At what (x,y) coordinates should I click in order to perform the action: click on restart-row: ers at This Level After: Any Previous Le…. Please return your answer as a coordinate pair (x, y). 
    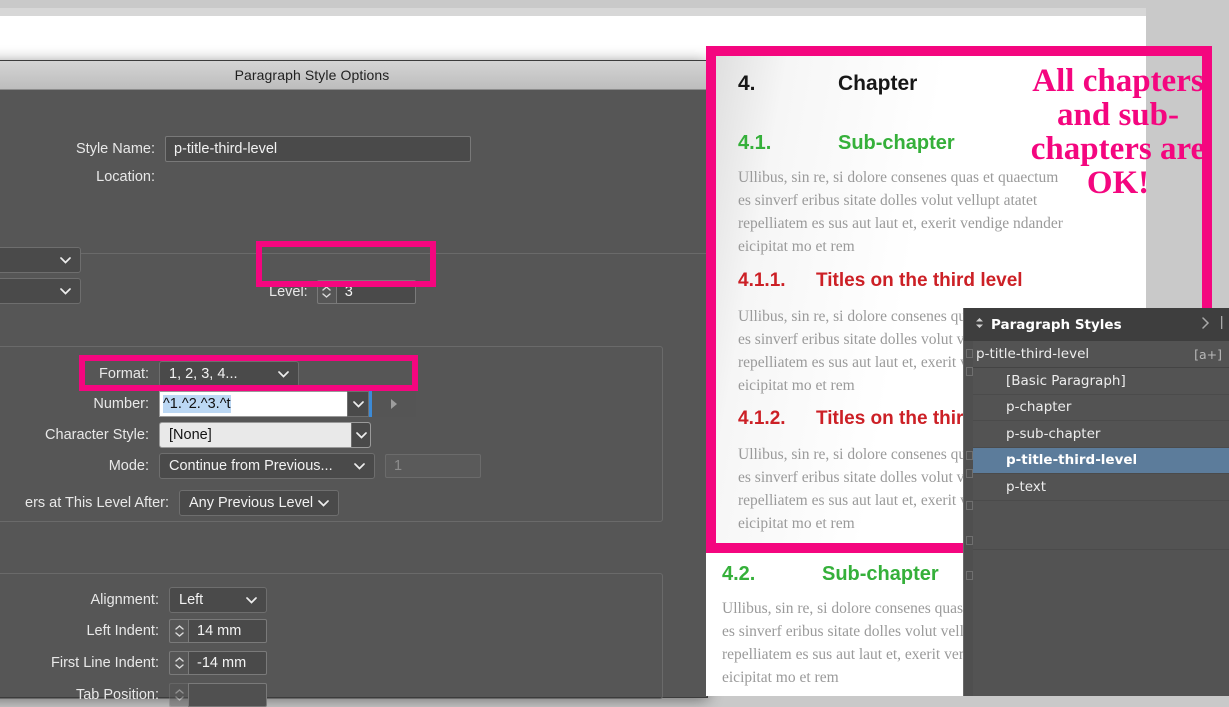
    Looking at the image, I should click on (169, 503).